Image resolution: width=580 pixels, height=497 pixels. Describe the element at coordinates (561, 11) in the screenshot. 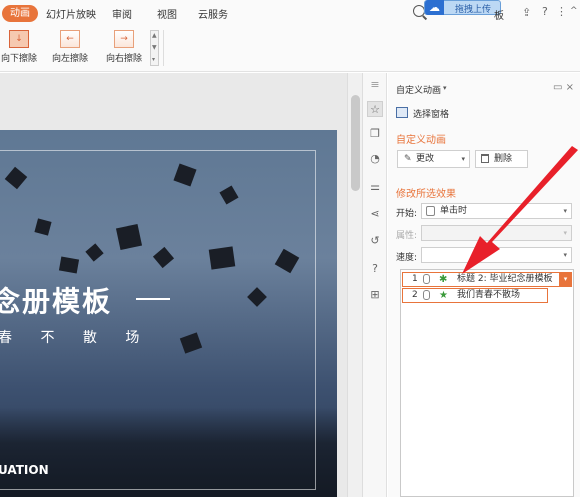

I see `more-icon: ⋮` at that location.